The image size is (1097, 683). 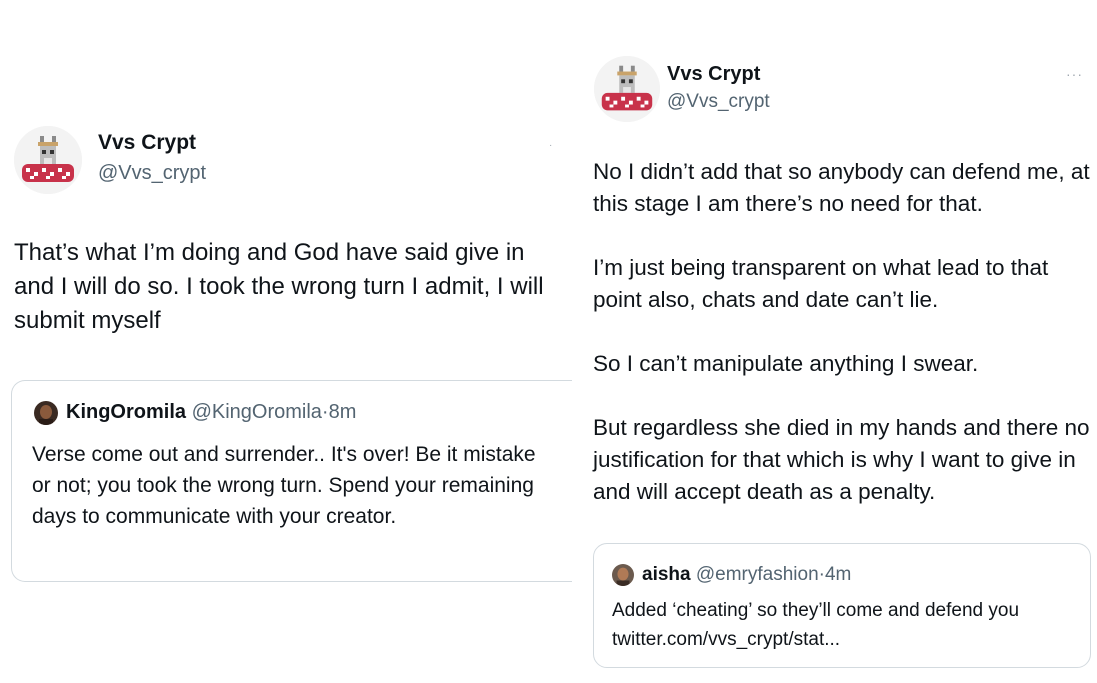 I want to click on quoted-tweet-header: aisha @emryfashion·4m, so click(x=746, y=575).